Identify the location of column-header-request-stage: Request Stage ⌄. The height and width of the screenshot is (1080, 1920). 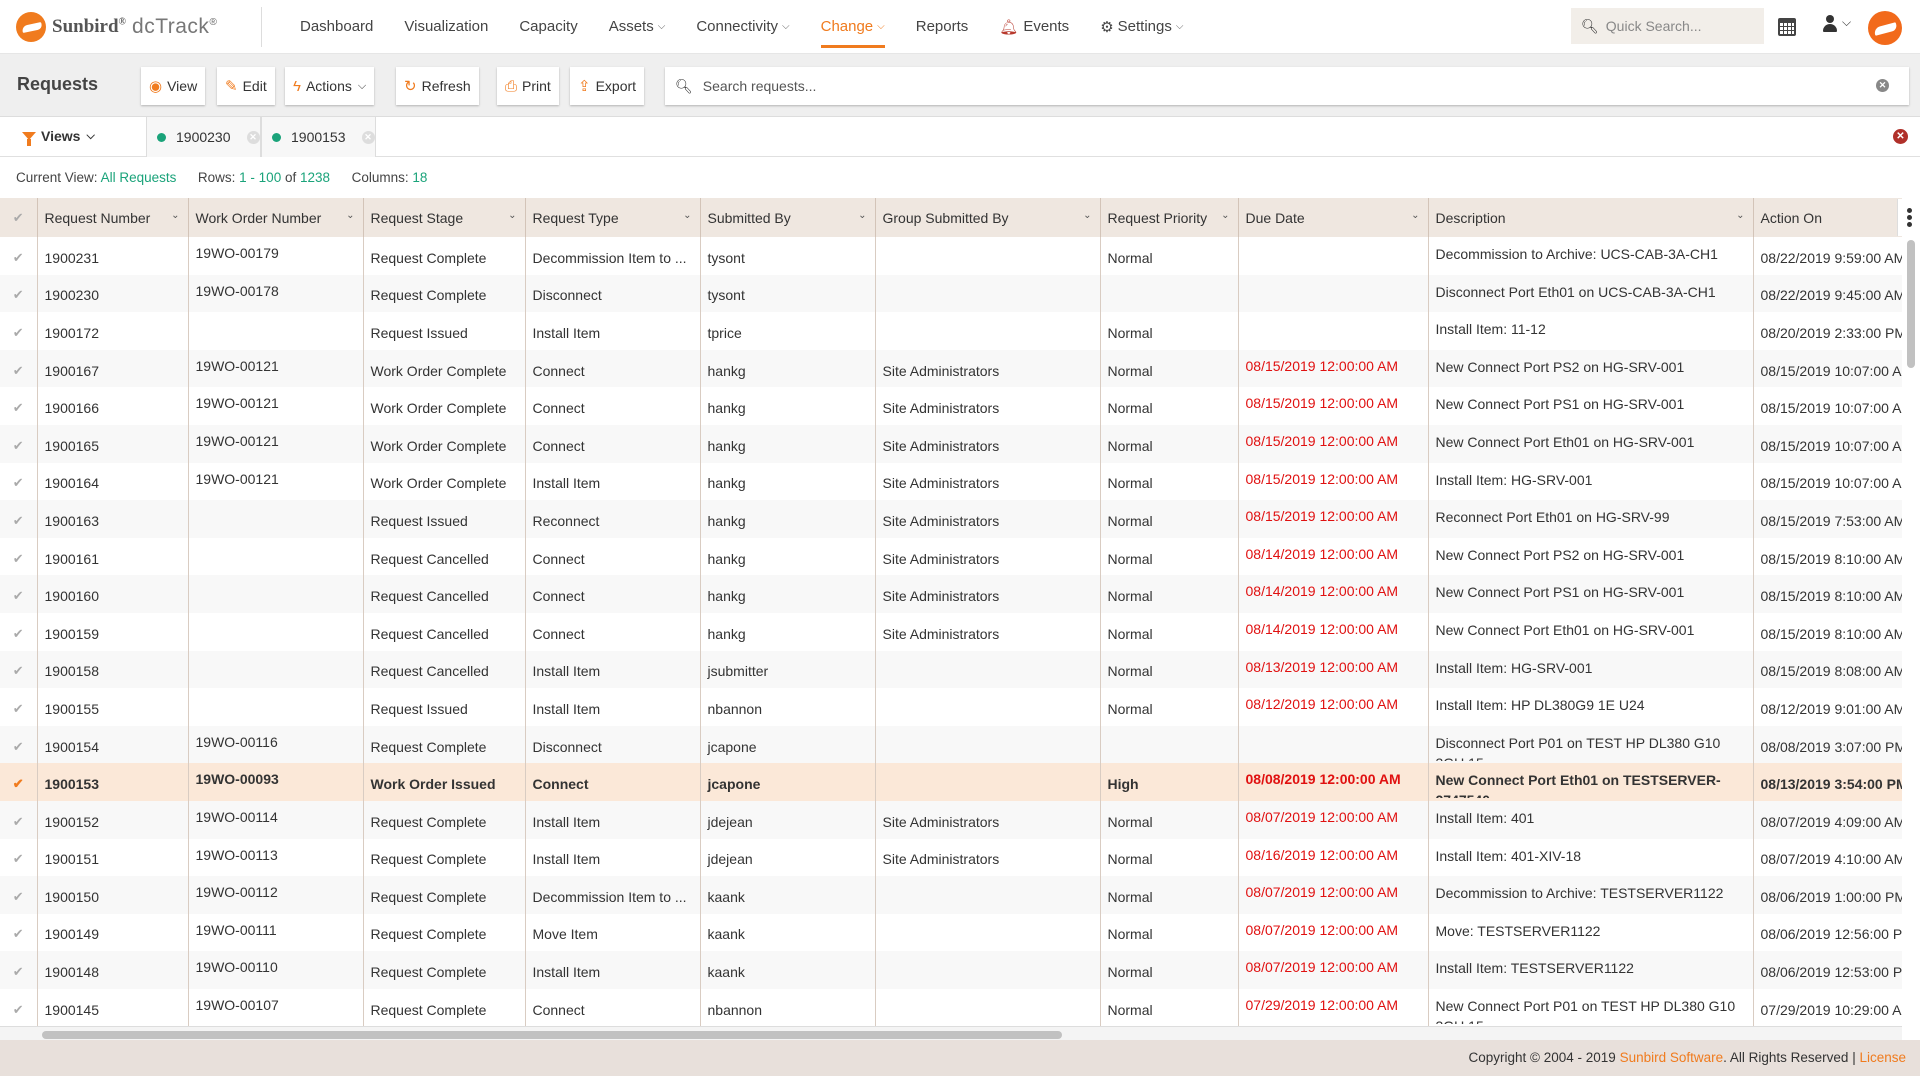
(444, 217).